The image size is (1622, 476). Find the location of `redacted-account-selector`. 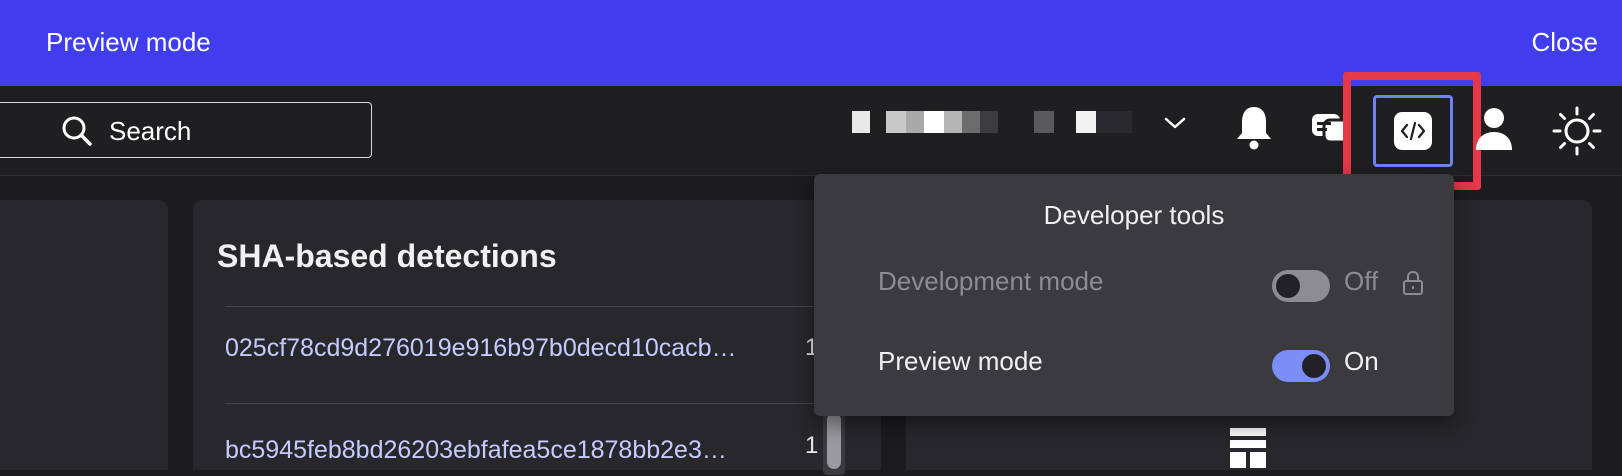

redacted-account-selector is located at coordinates (992, 122).